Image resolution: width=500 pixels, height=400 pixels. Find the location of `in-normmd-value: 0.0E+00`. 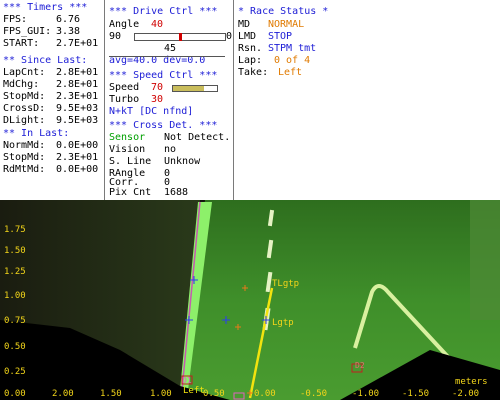

in-normmd-value: 0.0E+00 is located at coordinates (77, 145).